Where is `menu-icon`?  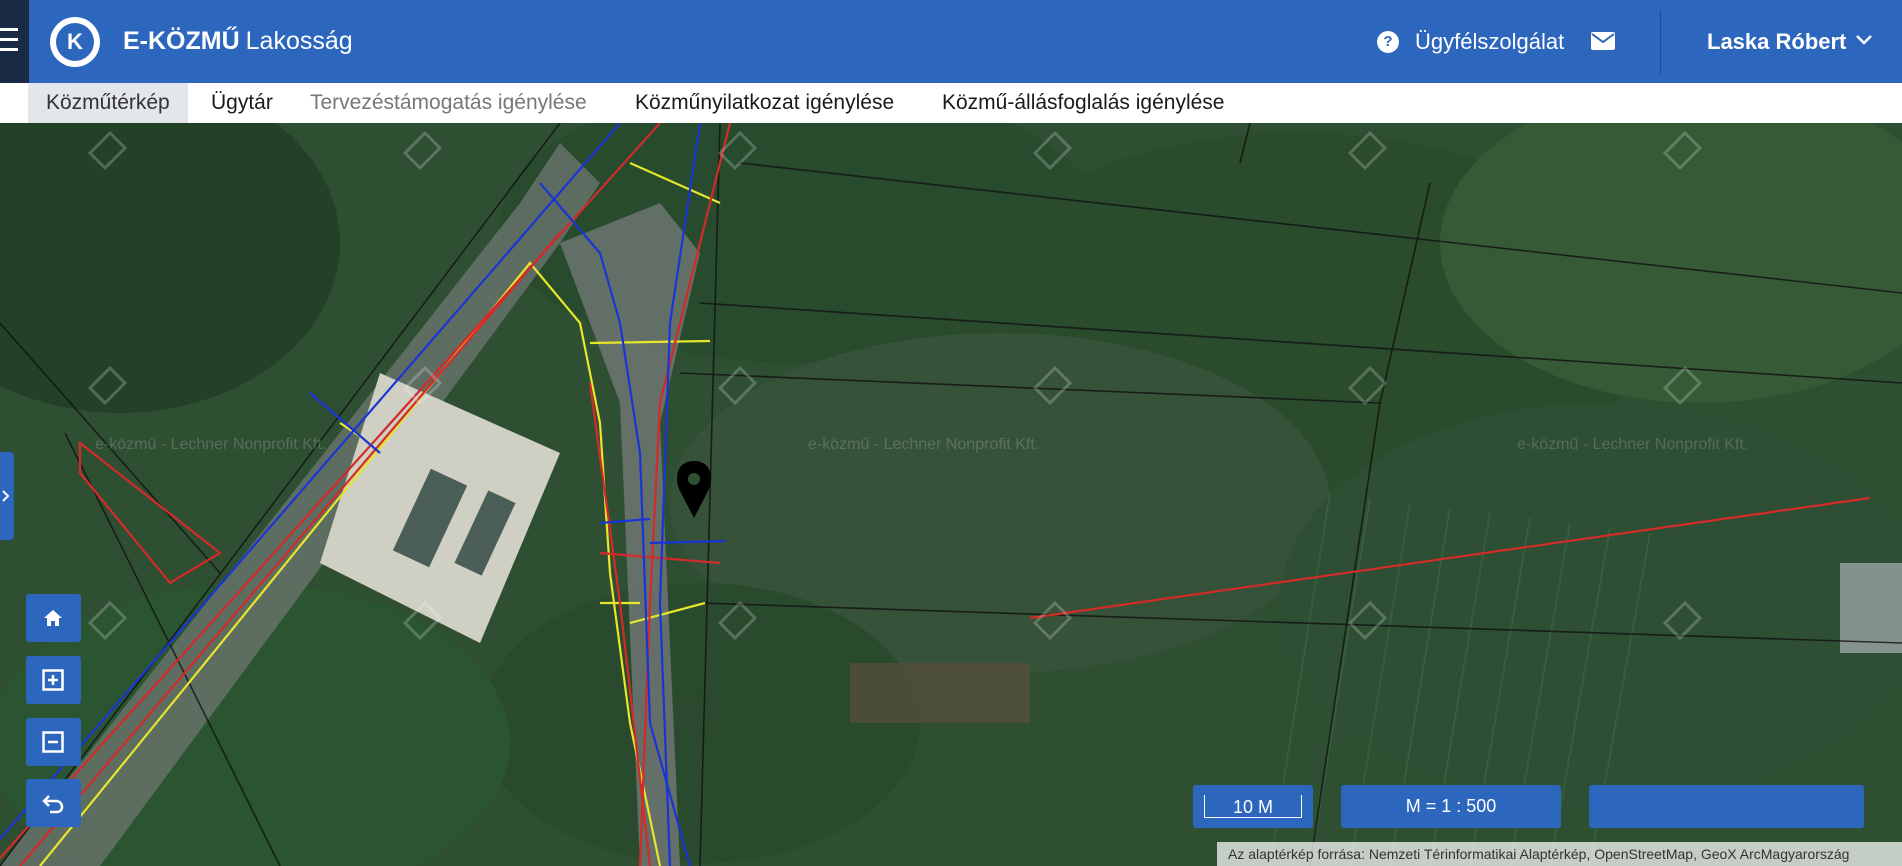 menu-icon is located at coordinates (14, 41).